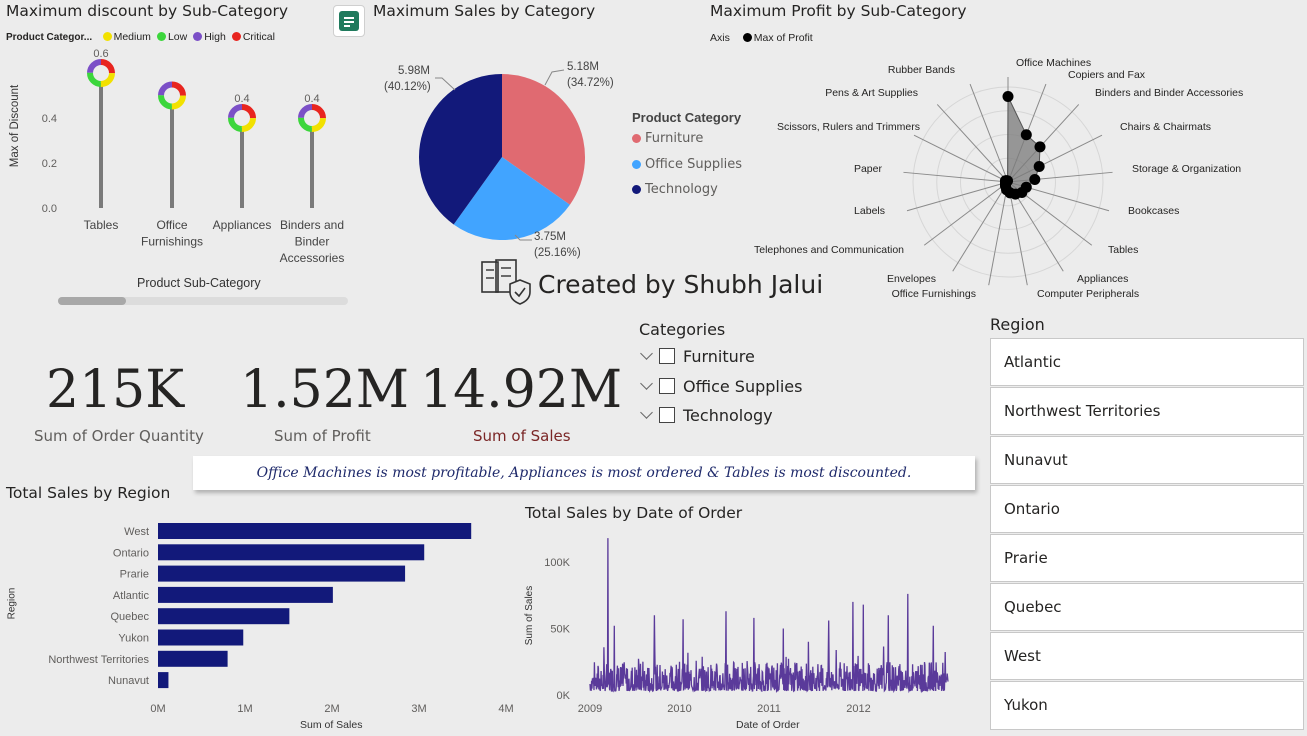  I want to click on discount-category-label: Appliances, so click(242, 225).